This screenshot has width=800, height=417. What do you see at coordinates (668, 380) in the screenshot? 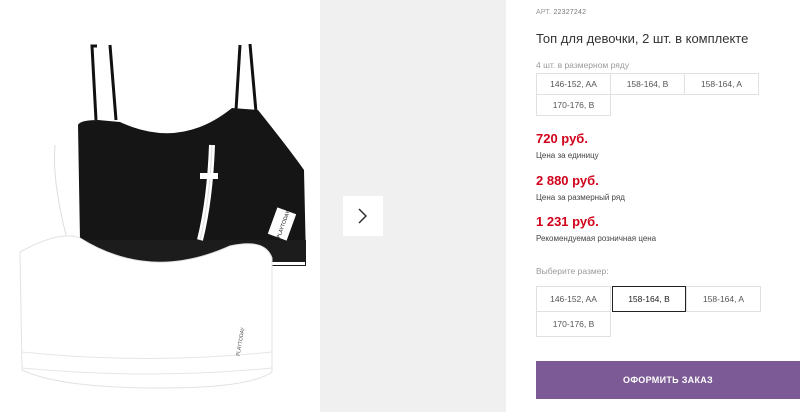
I see `order-button: ОФОРМИТЬ ЗАКАЗ` at bounding box center [668, 380].